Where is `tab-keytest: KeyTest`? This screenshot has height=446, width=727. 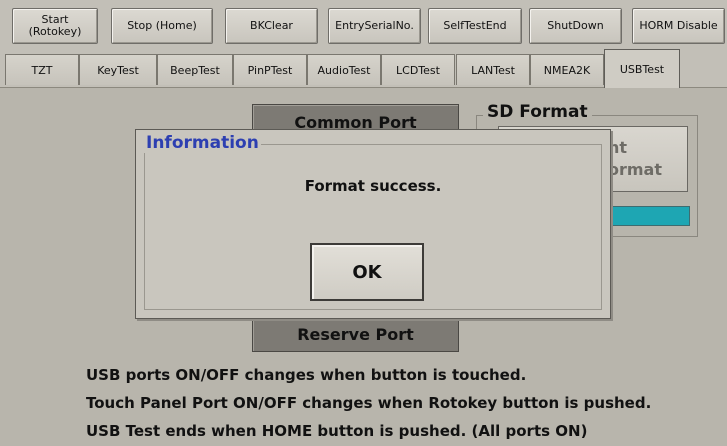 tab-keytest: KeyTest is located at coordinates (118, 69).